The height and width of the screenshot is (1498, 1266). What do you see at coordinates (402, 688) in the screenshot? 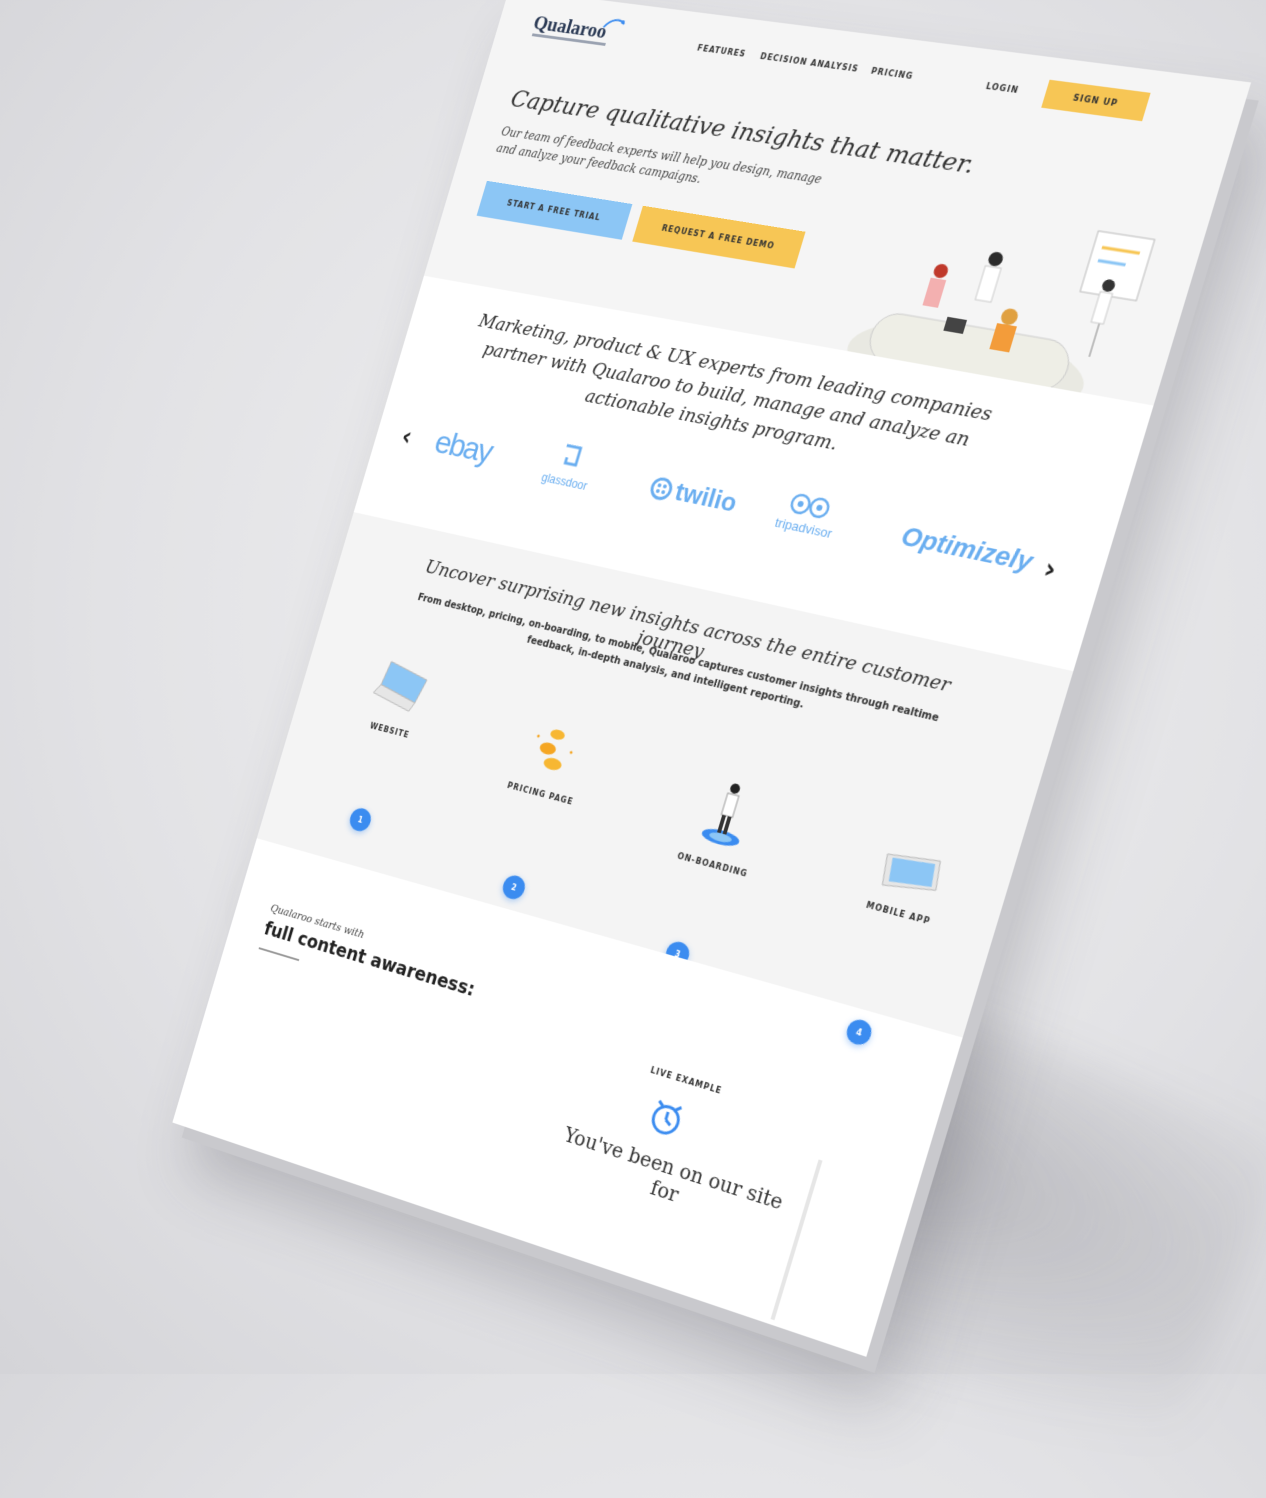
I see `laptop-icon` at bounding box center [402, 688].